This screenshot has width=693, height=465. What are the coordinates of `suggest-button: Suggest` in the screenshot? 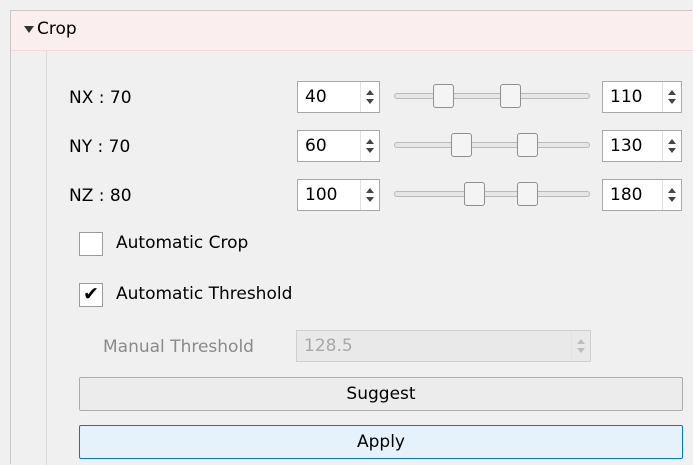 It's located at (381, 394).